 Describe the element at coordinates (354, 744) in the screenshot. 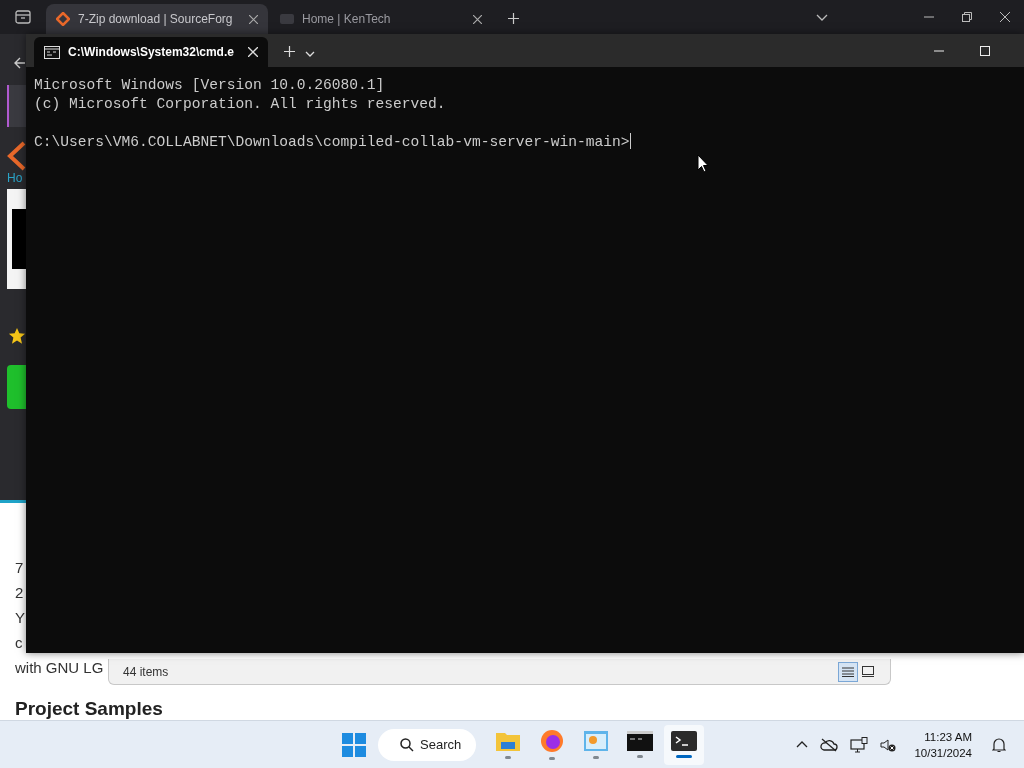

I see `windows-logo-icon` at that location.